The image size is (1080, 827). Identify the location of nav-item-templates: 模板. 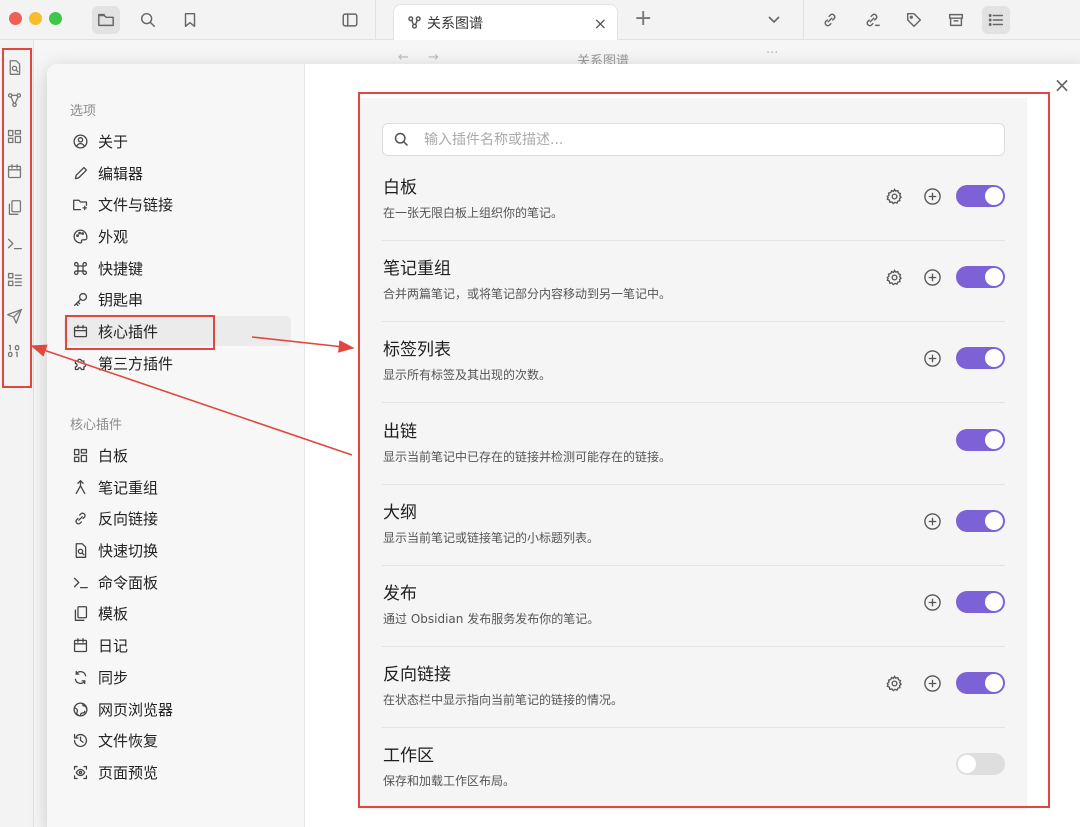
(177, 613).